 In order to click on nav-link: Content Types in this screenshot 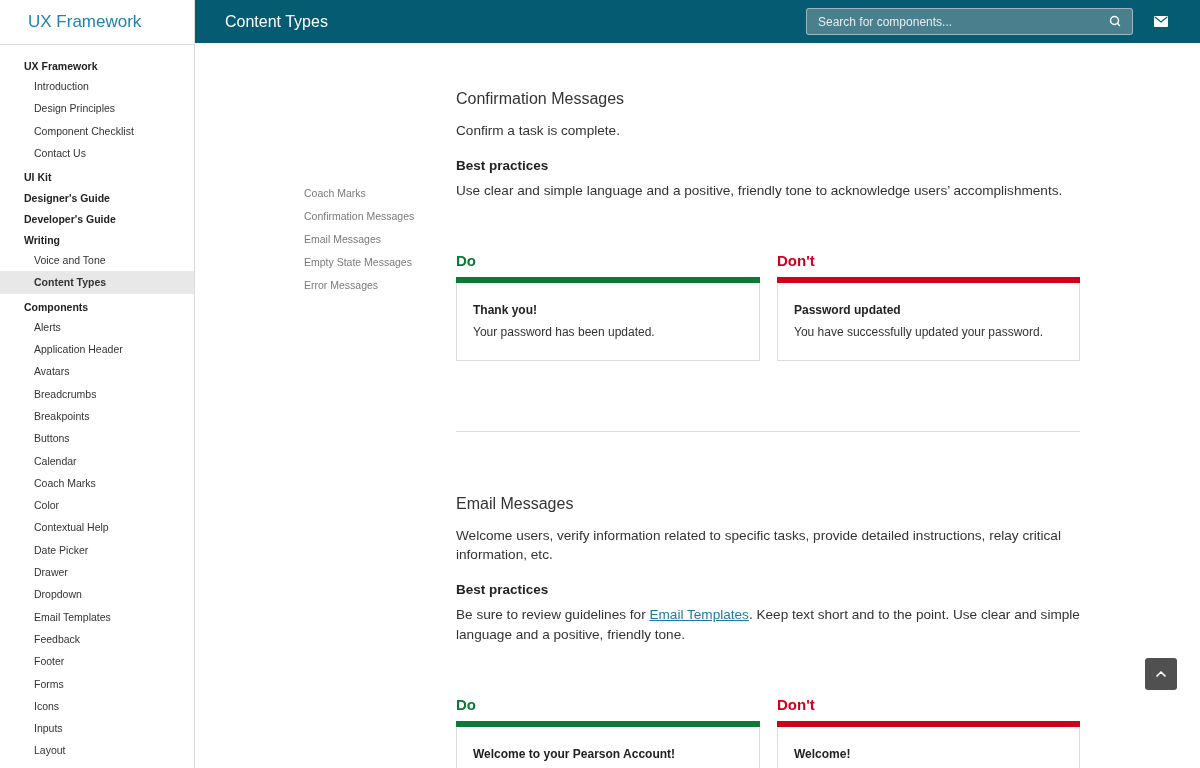, I will do `click(97, 282)`.